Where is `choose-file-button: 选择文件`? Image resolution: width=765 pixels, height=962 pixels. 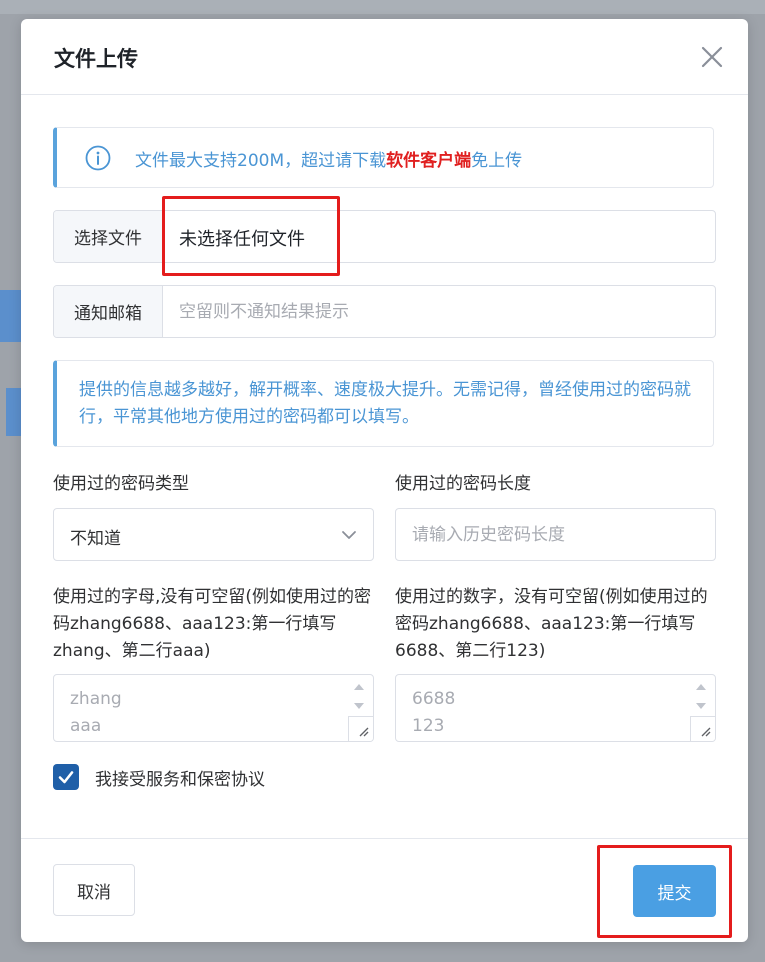 choose-file-button: 选择文件 is located at coordinates (108, 236).